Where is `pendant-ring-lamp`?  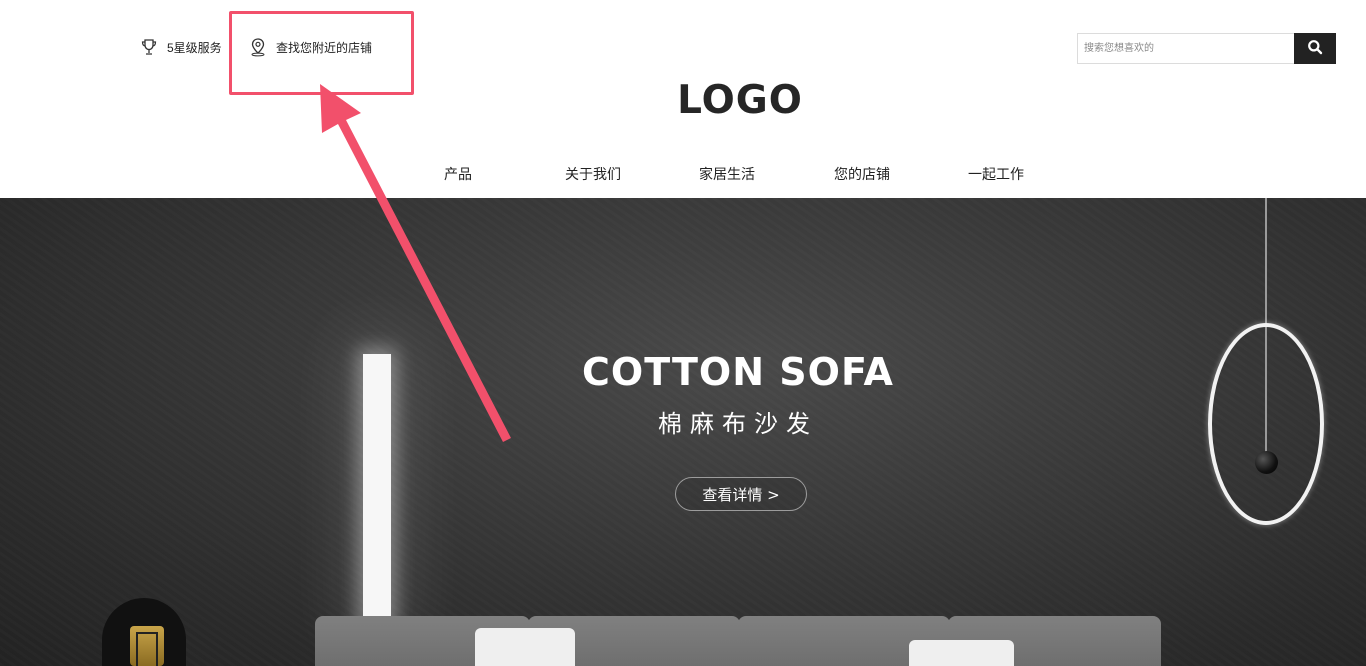 pendant-ring-lamp is located at coordinates (1266, 424).